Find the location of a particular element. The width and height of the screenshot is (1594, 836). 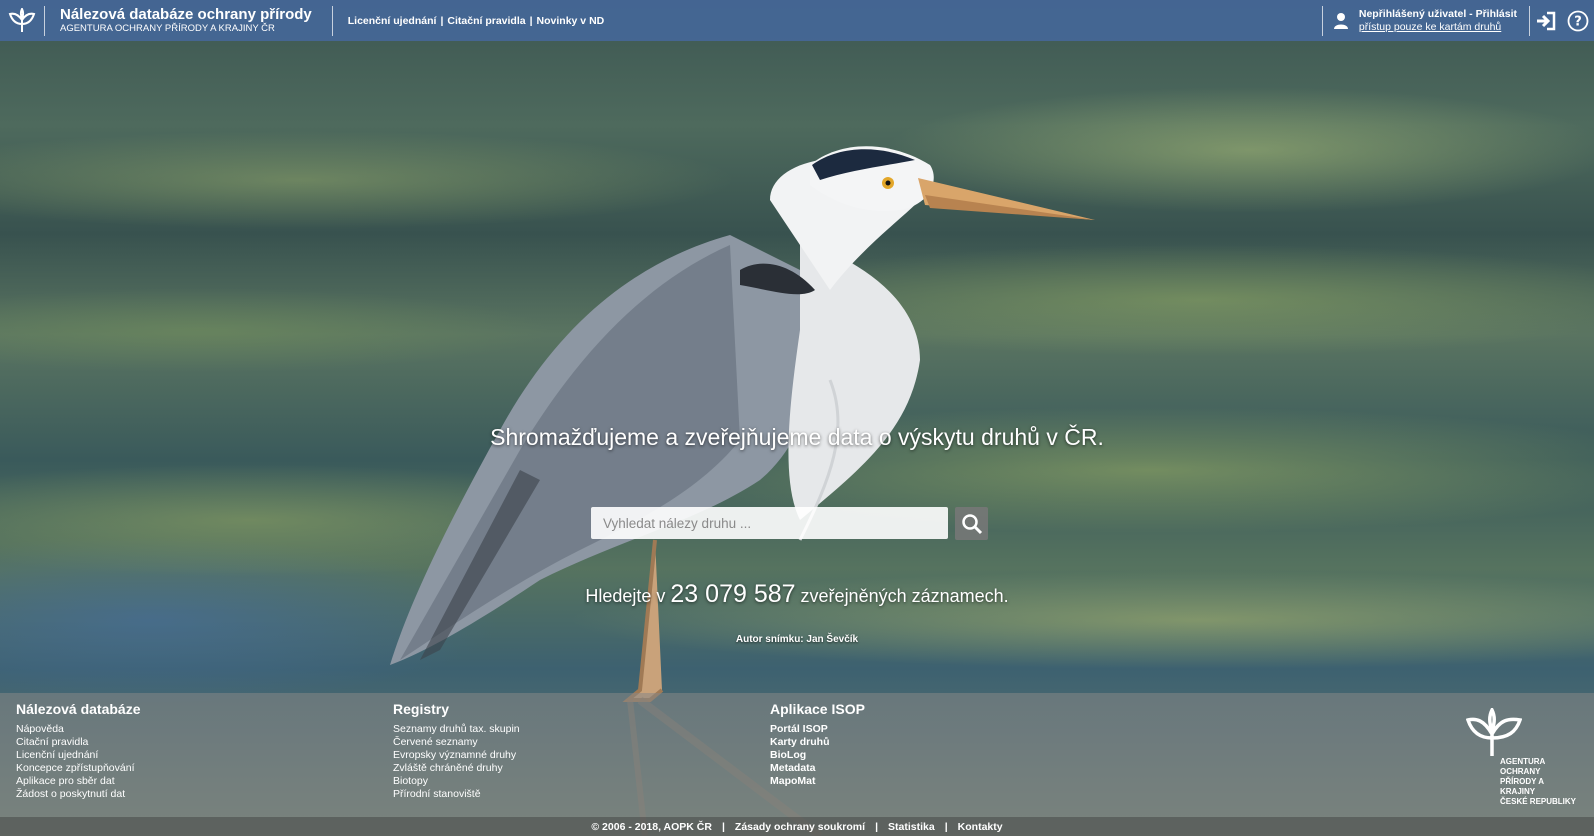

footer-link: Karty druhů is located at coordinates (817, 742).